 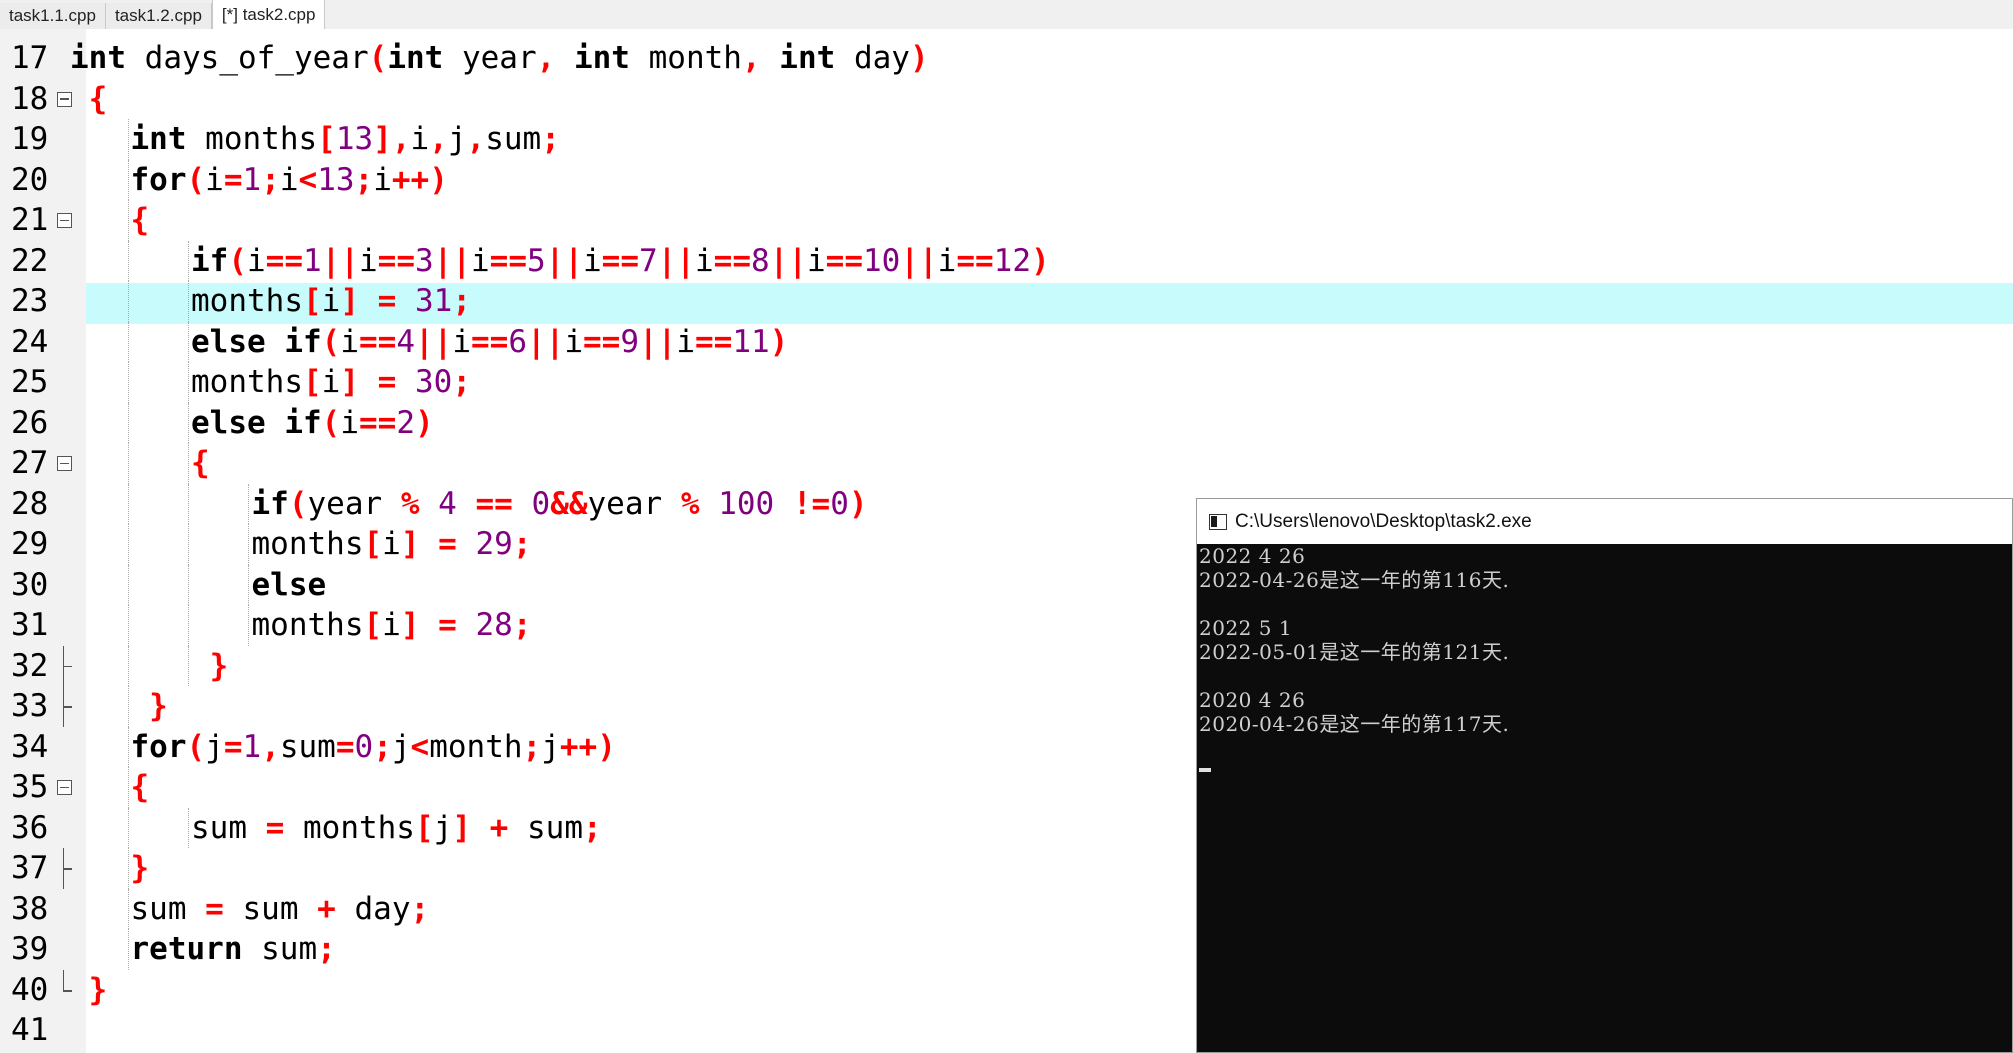 I want to click on code-line-18: 18 {, so click(x=1006, y=99).